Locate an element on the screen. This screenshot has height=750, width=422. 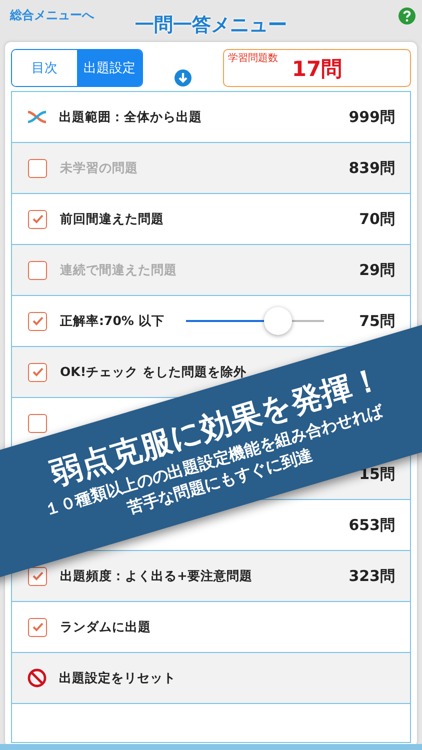
row-label: 前回間違えた問題 is located at coordinates (112, 219).